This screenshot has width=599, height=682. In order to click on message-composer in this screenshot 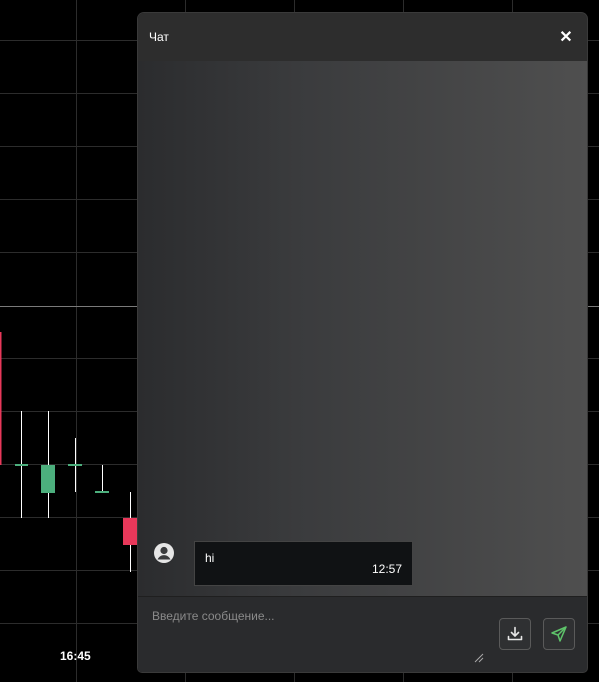, I will do `click(362, 634)`.